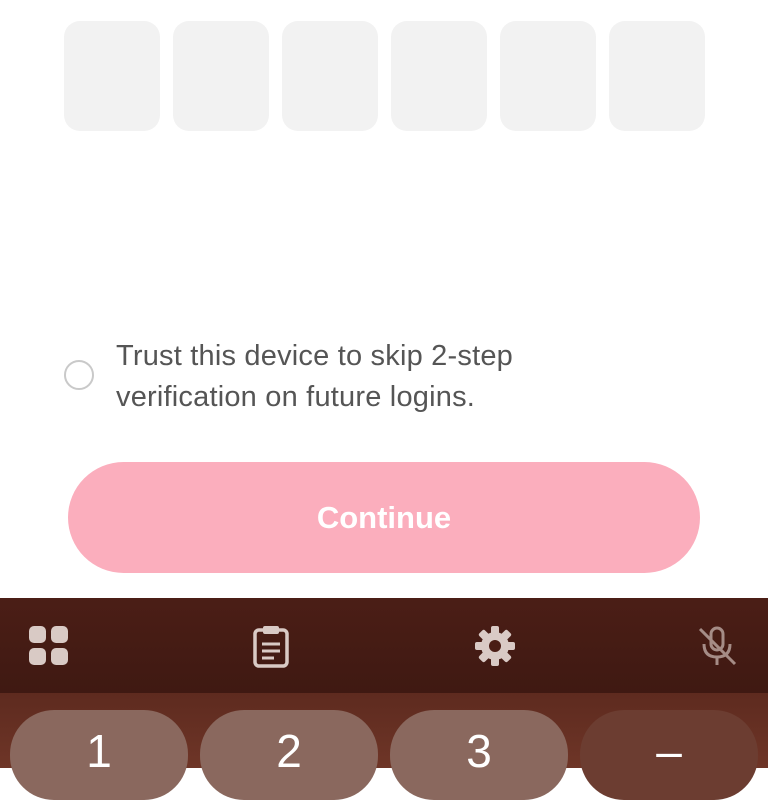 This screenshot has height=800, width=768. I want to click on key-minus: –, so click(669, 755).